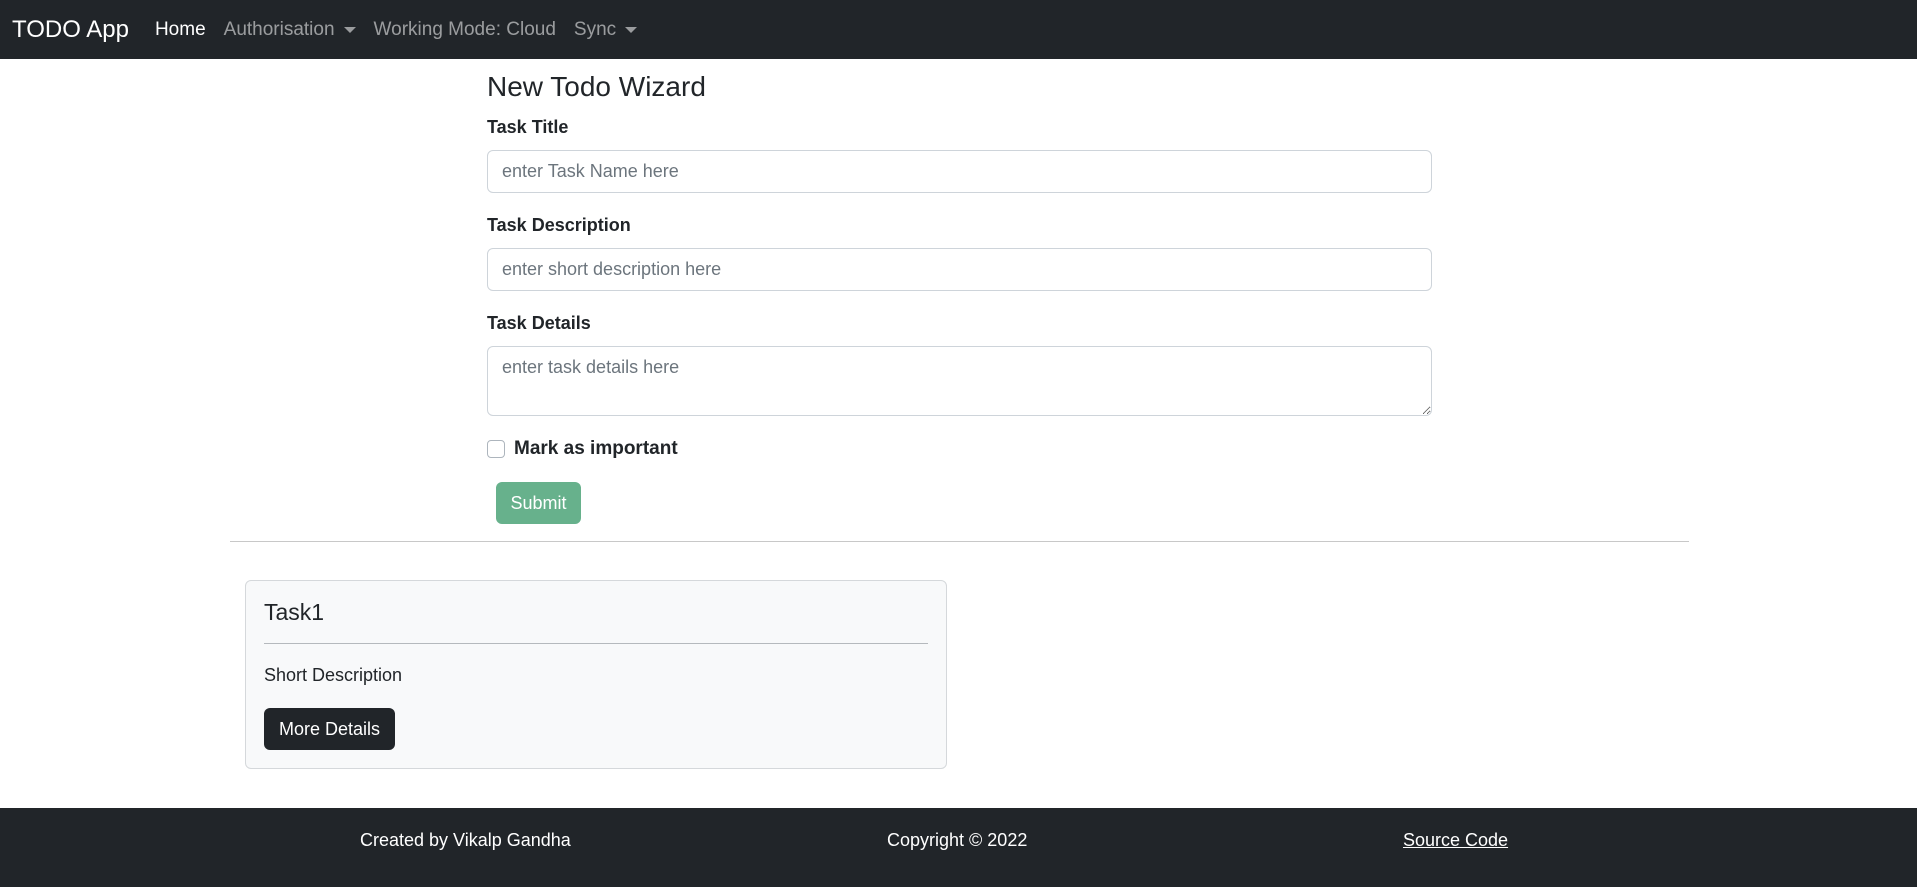 This screenshot has height=887, width=1917. What do you see at coordinates (595, 29) in the screenshot?
I see `nav-sync-label: Sync` at bounding box center [595, 29].